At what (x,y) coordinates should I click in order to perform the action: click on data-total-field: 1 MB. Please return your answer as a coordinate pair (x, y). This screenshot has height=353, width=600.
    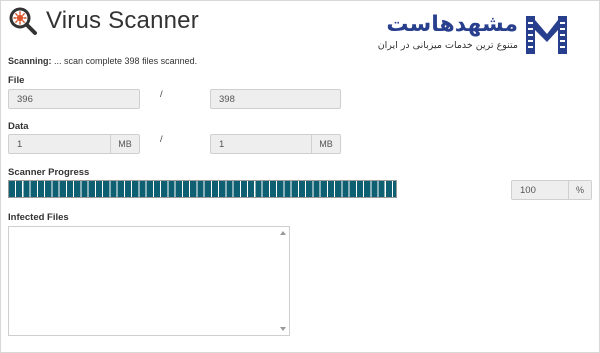
    Looking at the image, I should click on (275, 144).